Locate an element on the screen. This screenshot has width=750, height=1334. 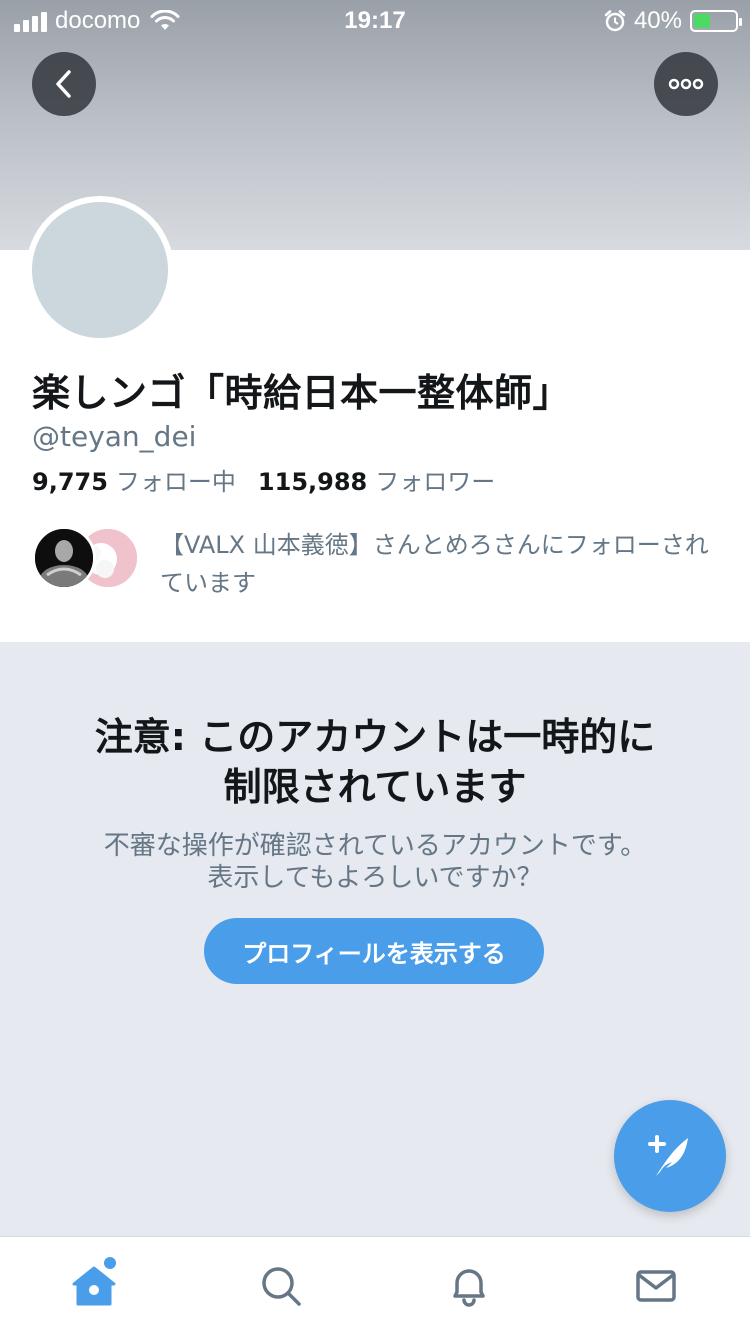
following-count: 9,775 is located at coordinates (70, 482).